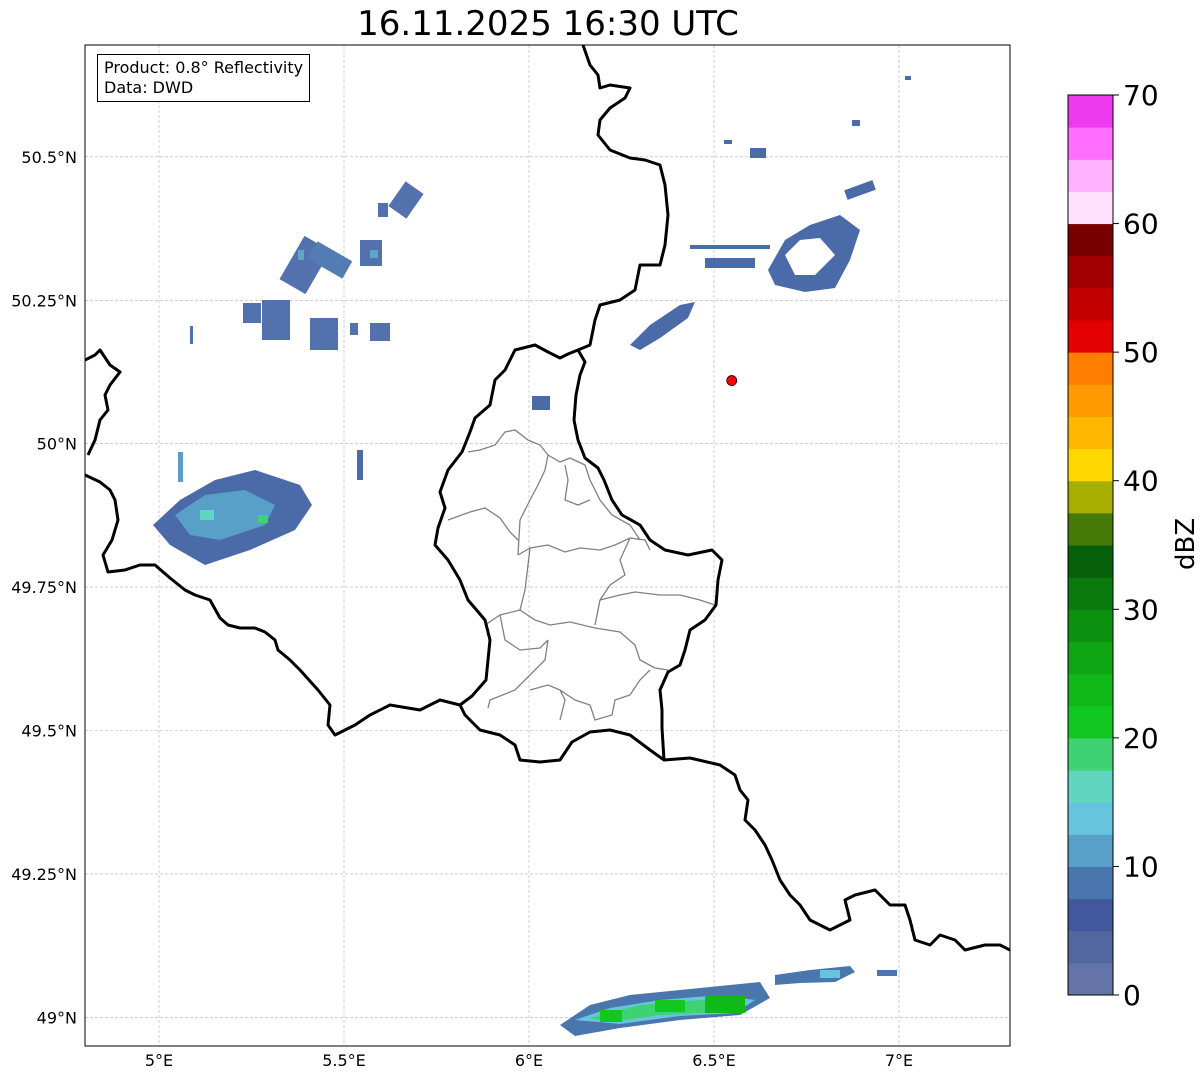 This screenshot has width=1202, height=1081. What do you see at coordinates (44, 874) in the screenshot?
I see `y-tick-label: 49.25°N` at bounding box center [44, 874].